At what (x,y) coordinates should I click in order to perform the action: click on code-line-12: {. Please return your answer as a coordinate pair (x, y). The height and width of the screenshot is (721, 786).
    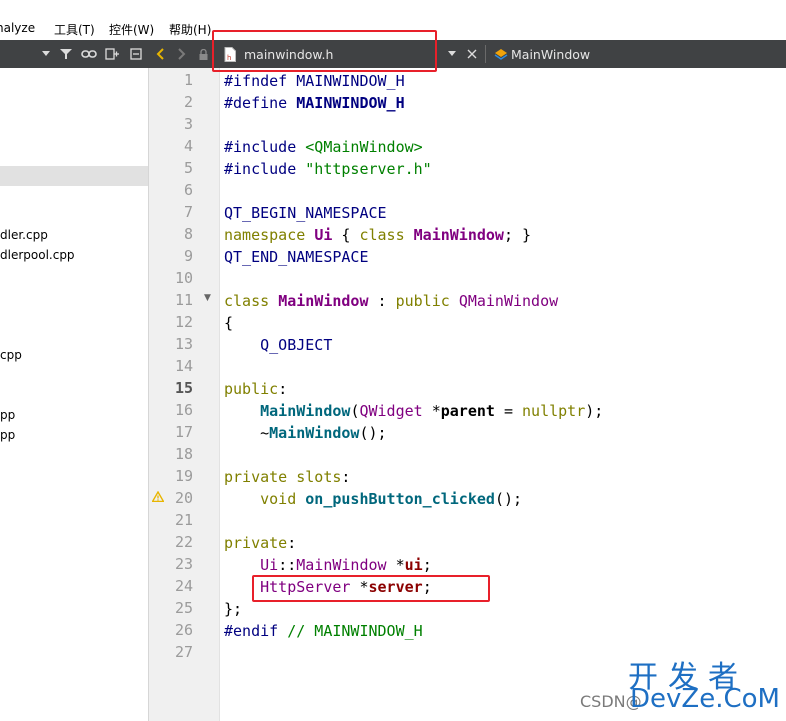
    Looking at the image, I should click on (229, 323).